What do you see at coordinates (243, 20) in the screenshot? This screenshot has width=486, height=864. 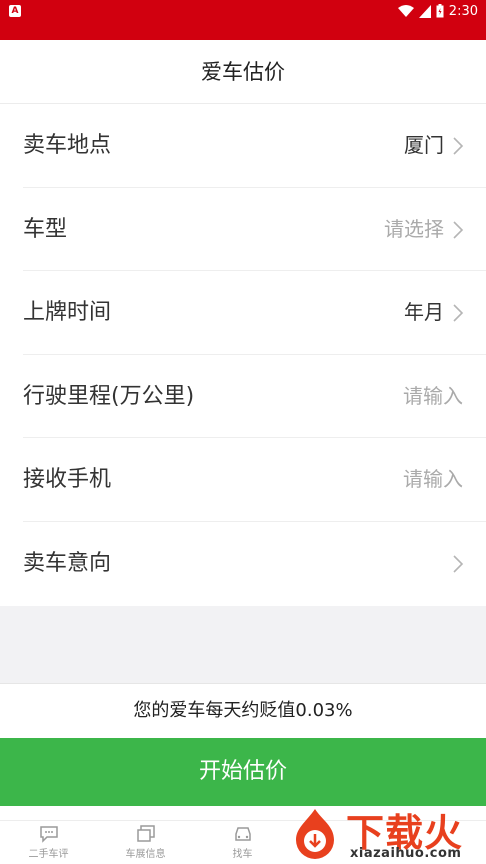 I see `status-bar: A 2:30` at bounding box center [243, 20].